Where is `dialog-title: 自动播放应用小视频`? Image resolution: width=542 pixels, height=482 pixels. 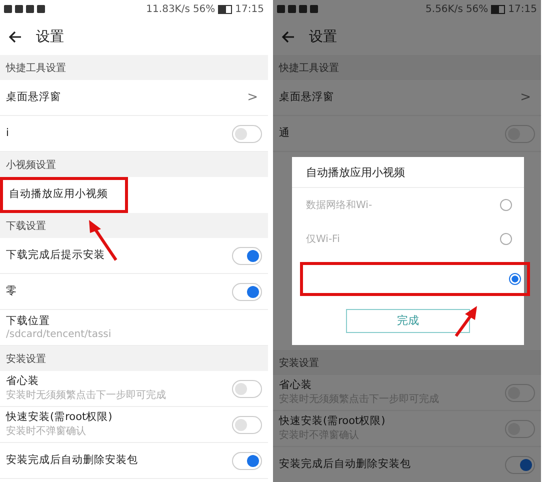
dialog-title: 自动播放应用小视频 is located at coordinates (408, 172).